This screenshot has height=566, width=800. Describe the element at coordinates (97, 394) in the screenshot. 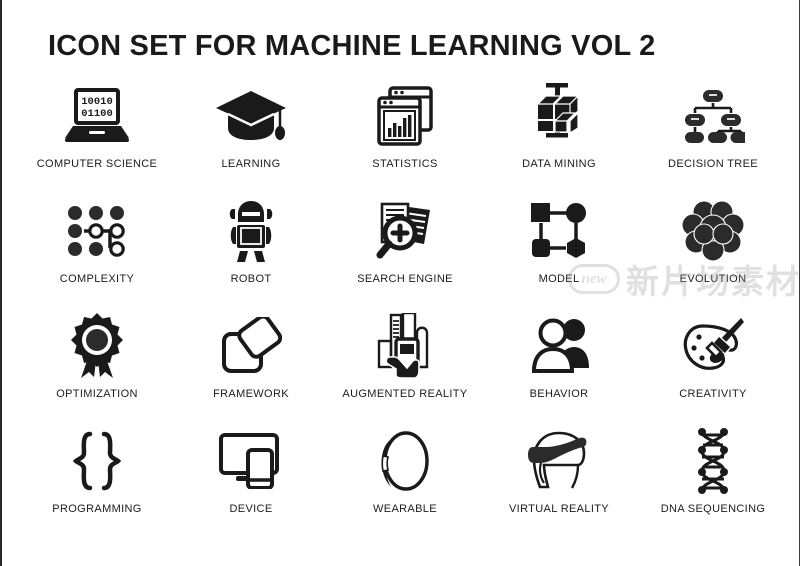

I see `icon-label: OPTIMIZATION` at that location.